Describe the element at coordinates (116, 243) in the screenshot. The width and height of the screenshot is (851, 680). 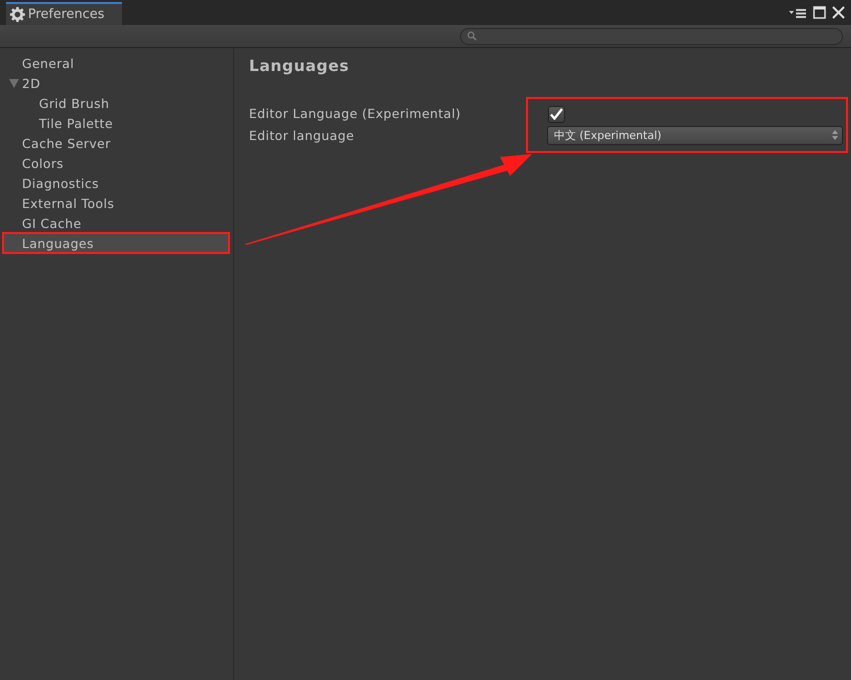
I see `sidebar-item: Languages` at that location.